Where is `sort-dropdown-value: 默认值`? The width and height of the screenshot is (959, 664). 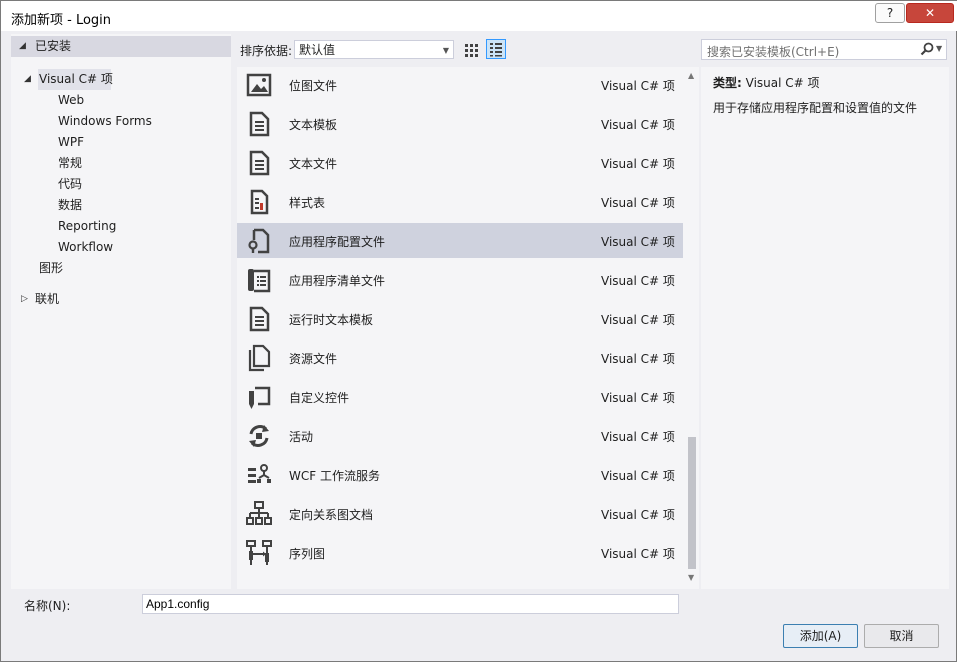
sort-dropdown-value: 默认值 is located at coordinates (317, 50).